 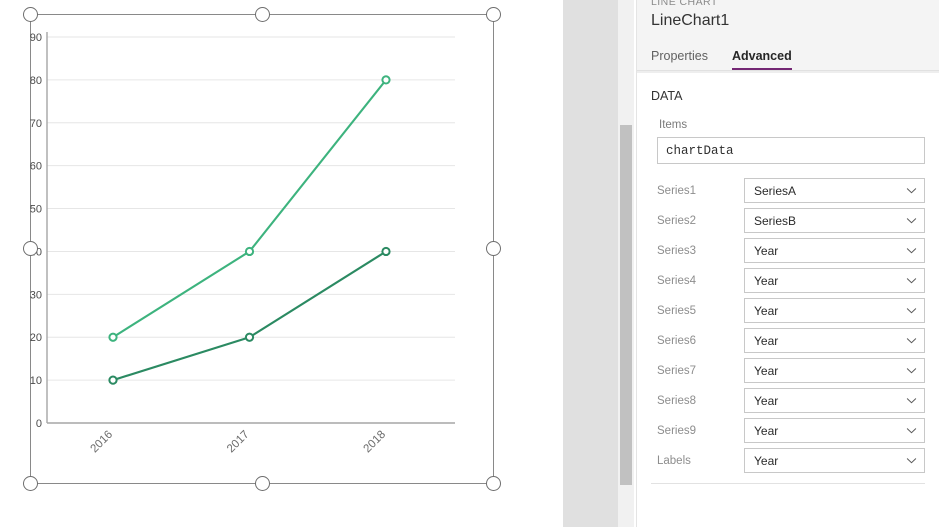 What do you see at coordinates (791, 150) in the screenshot?
I see `items-formula-field: chartData` at bounding box center [791, 150].